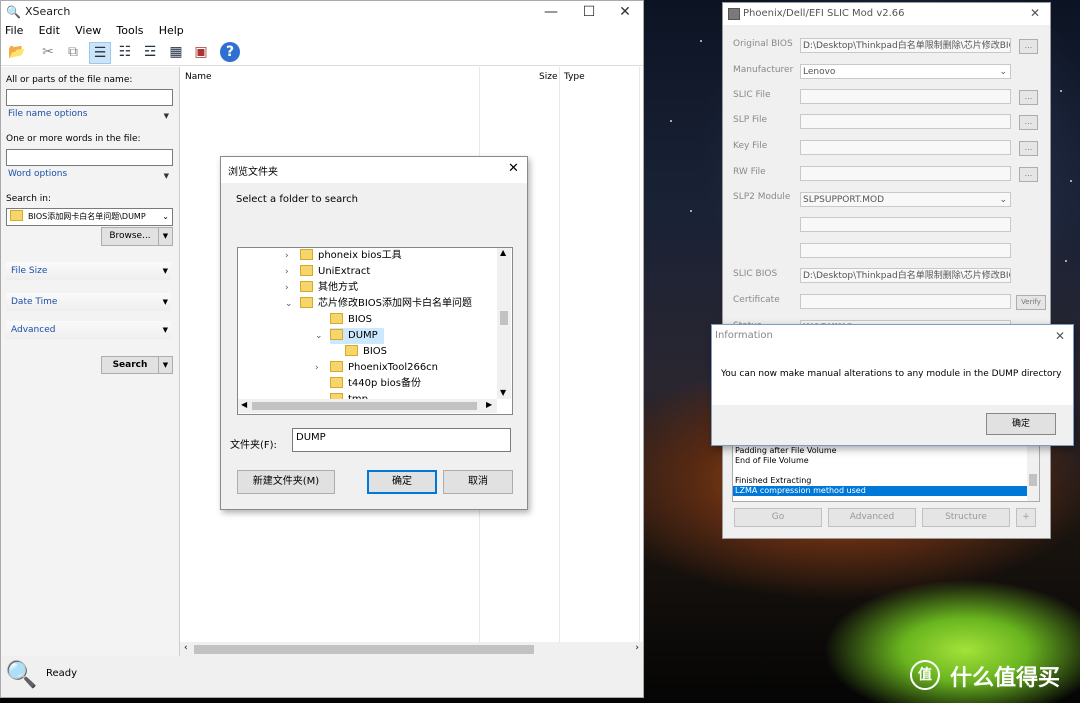 This screenshot has height=703, width=1080. Describe the element at coordinates (905, 45) in the screenshot. I see `original-bios-field: D:\Desktop\Thinkpad白名单限制删除\芯片修改BIC` at that location.